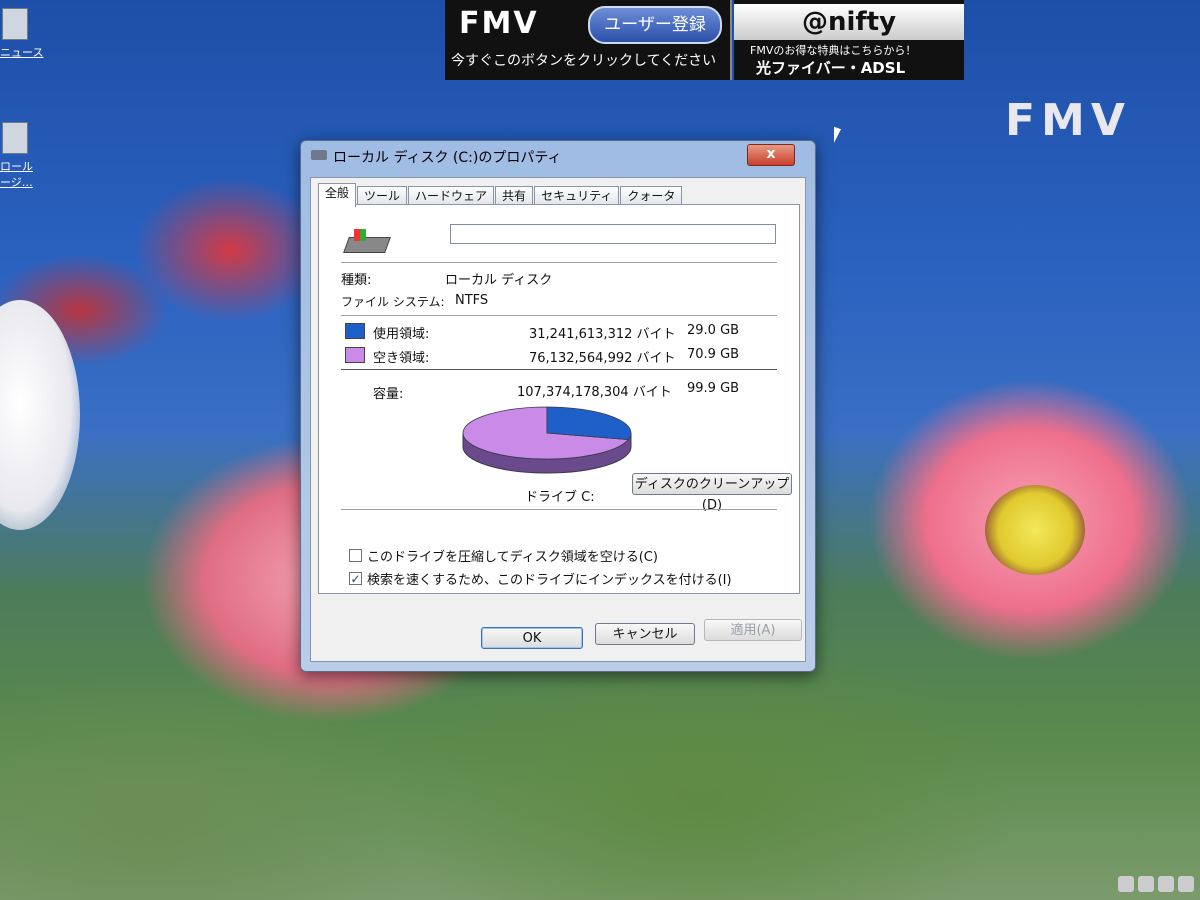 The image size is (1200, 900). What do you see at coordinates (355, 355) in the screenshot?
I see `free-space-swatch` at bounding box center [355, 355].